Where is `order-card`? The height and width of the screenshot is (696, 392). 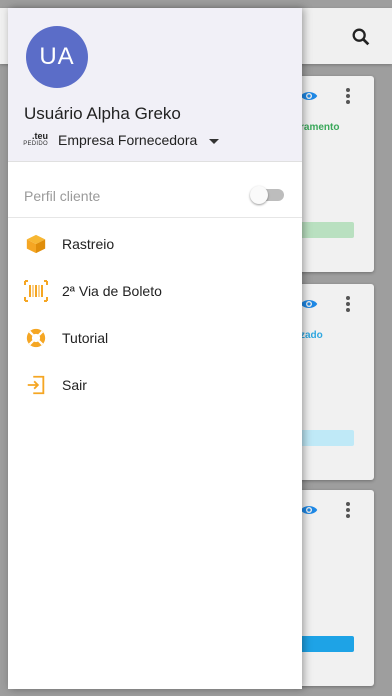 order-card is located at coordinates (333, 588).